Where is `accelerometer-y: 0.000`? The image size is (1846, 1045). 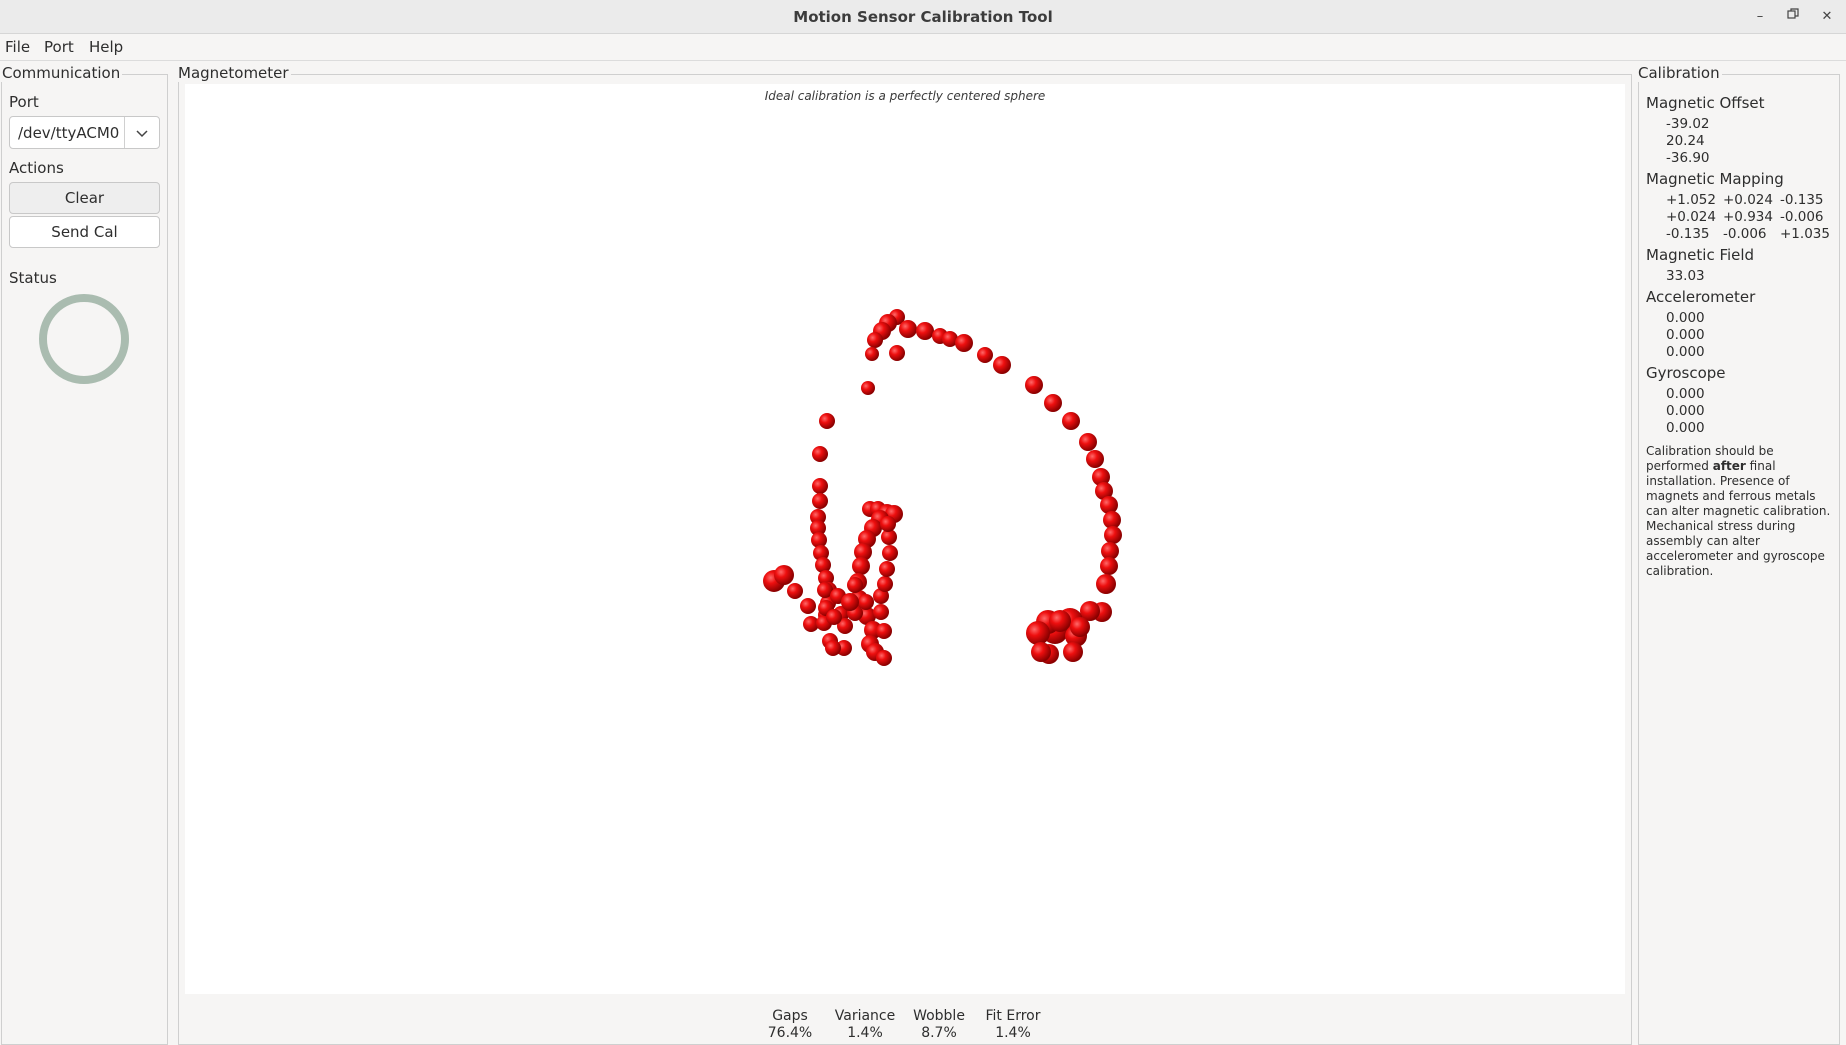 accelerometer-y: 0.000 is located at coordinates (1685, 335).